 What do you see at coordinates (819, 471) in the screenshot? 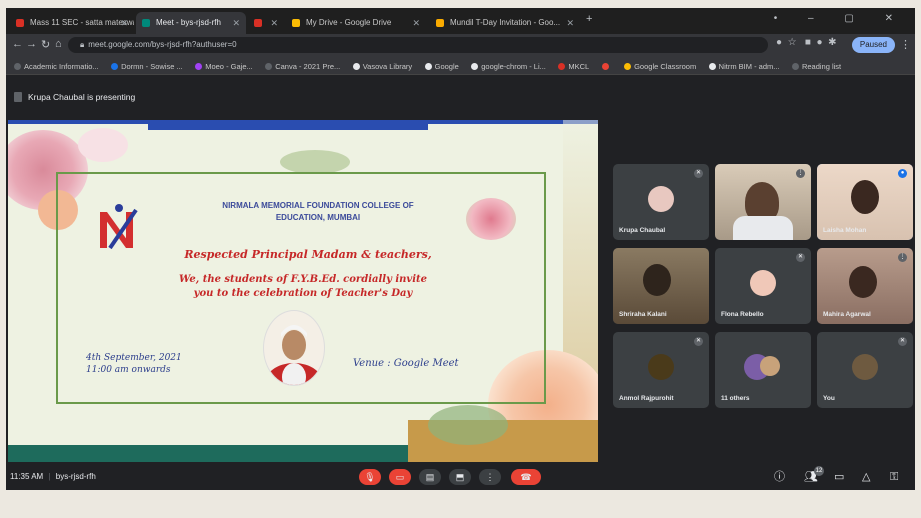
I see `participant-count-badge: 12` at bounding box center [819, 471].